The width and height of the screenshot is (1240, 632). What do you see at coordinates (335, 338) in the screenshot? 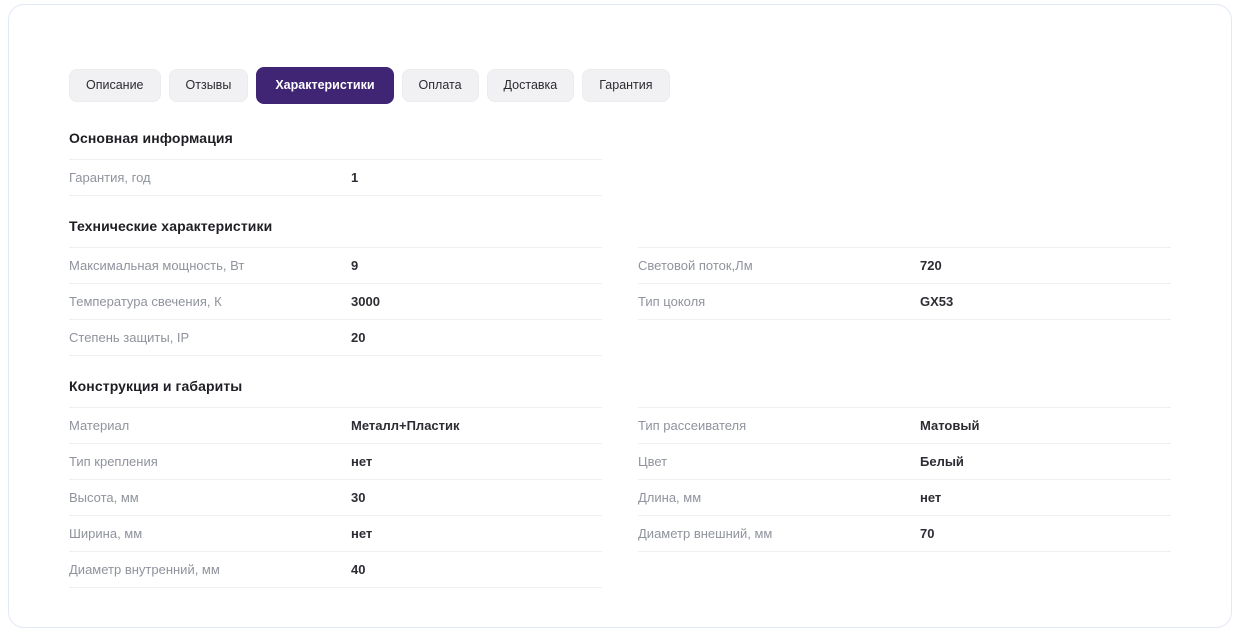
I see `spec-row-ip-rating: Степень защиты, IP 20` at bounding box center [335, 338].